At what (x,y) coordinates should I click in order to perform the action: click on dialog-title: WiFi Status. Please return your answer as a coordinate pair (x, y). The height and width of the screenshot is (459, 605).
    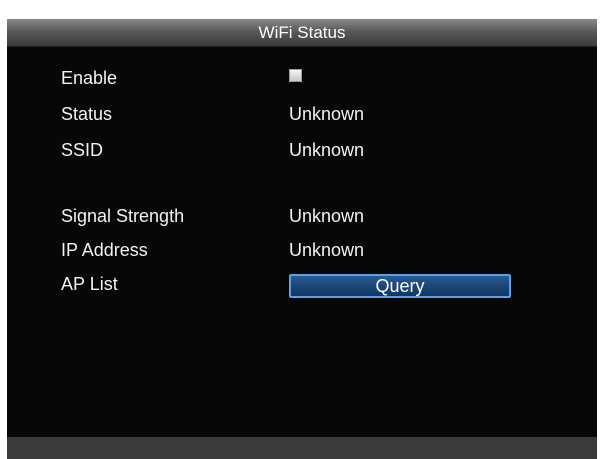
    Looking at the image, I should click on (302, 32).